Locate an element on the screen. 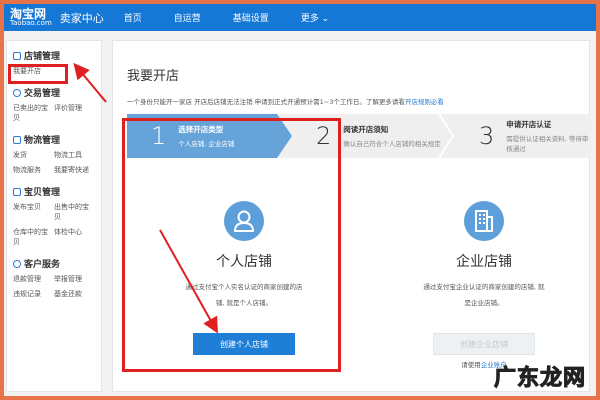  arrow-to-open-shop is located at coordinates (90, 82).